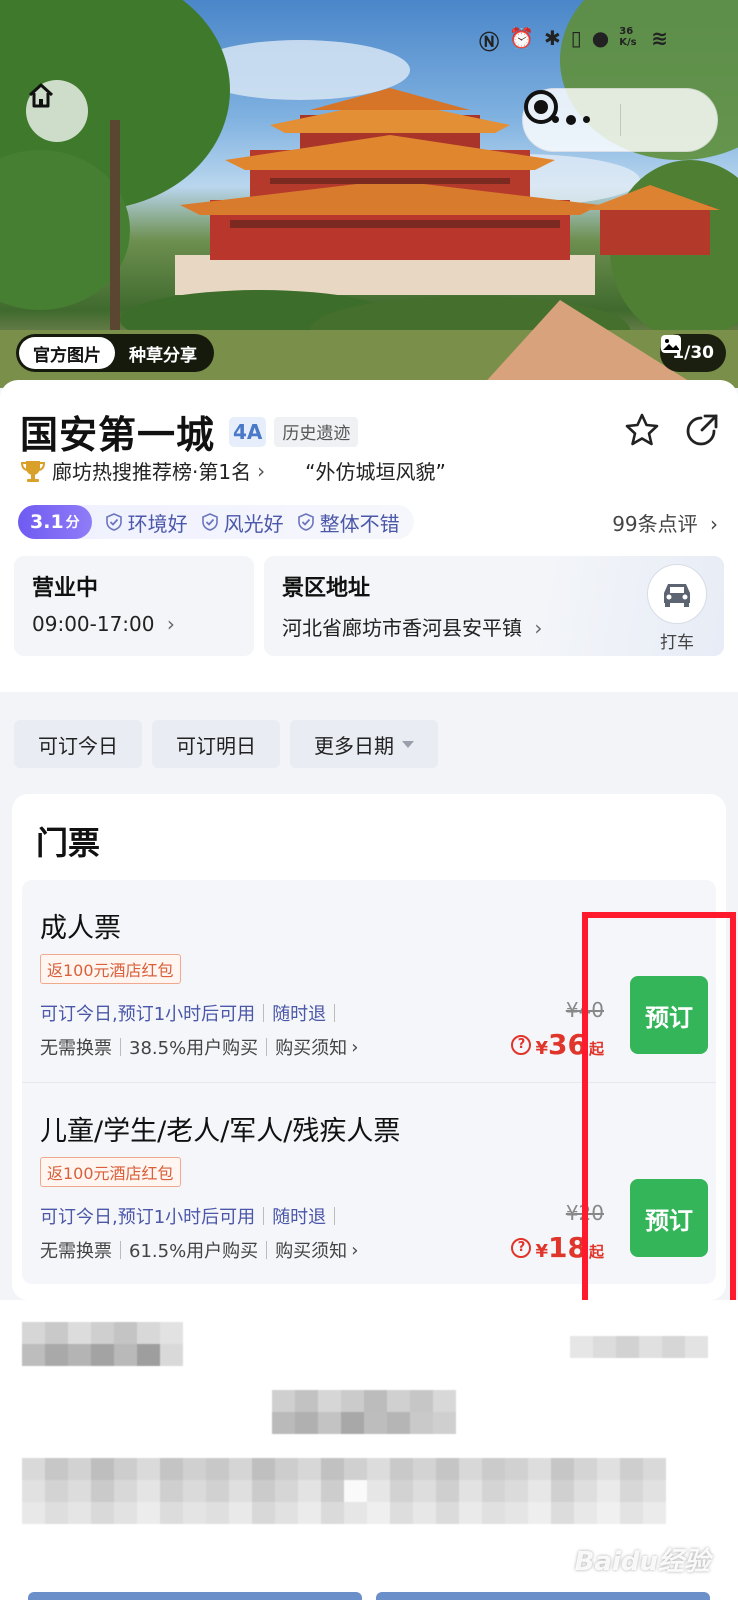 The image size is (738, 1600). I want to click on review-tag-label: 环境好, so click(157, 523).